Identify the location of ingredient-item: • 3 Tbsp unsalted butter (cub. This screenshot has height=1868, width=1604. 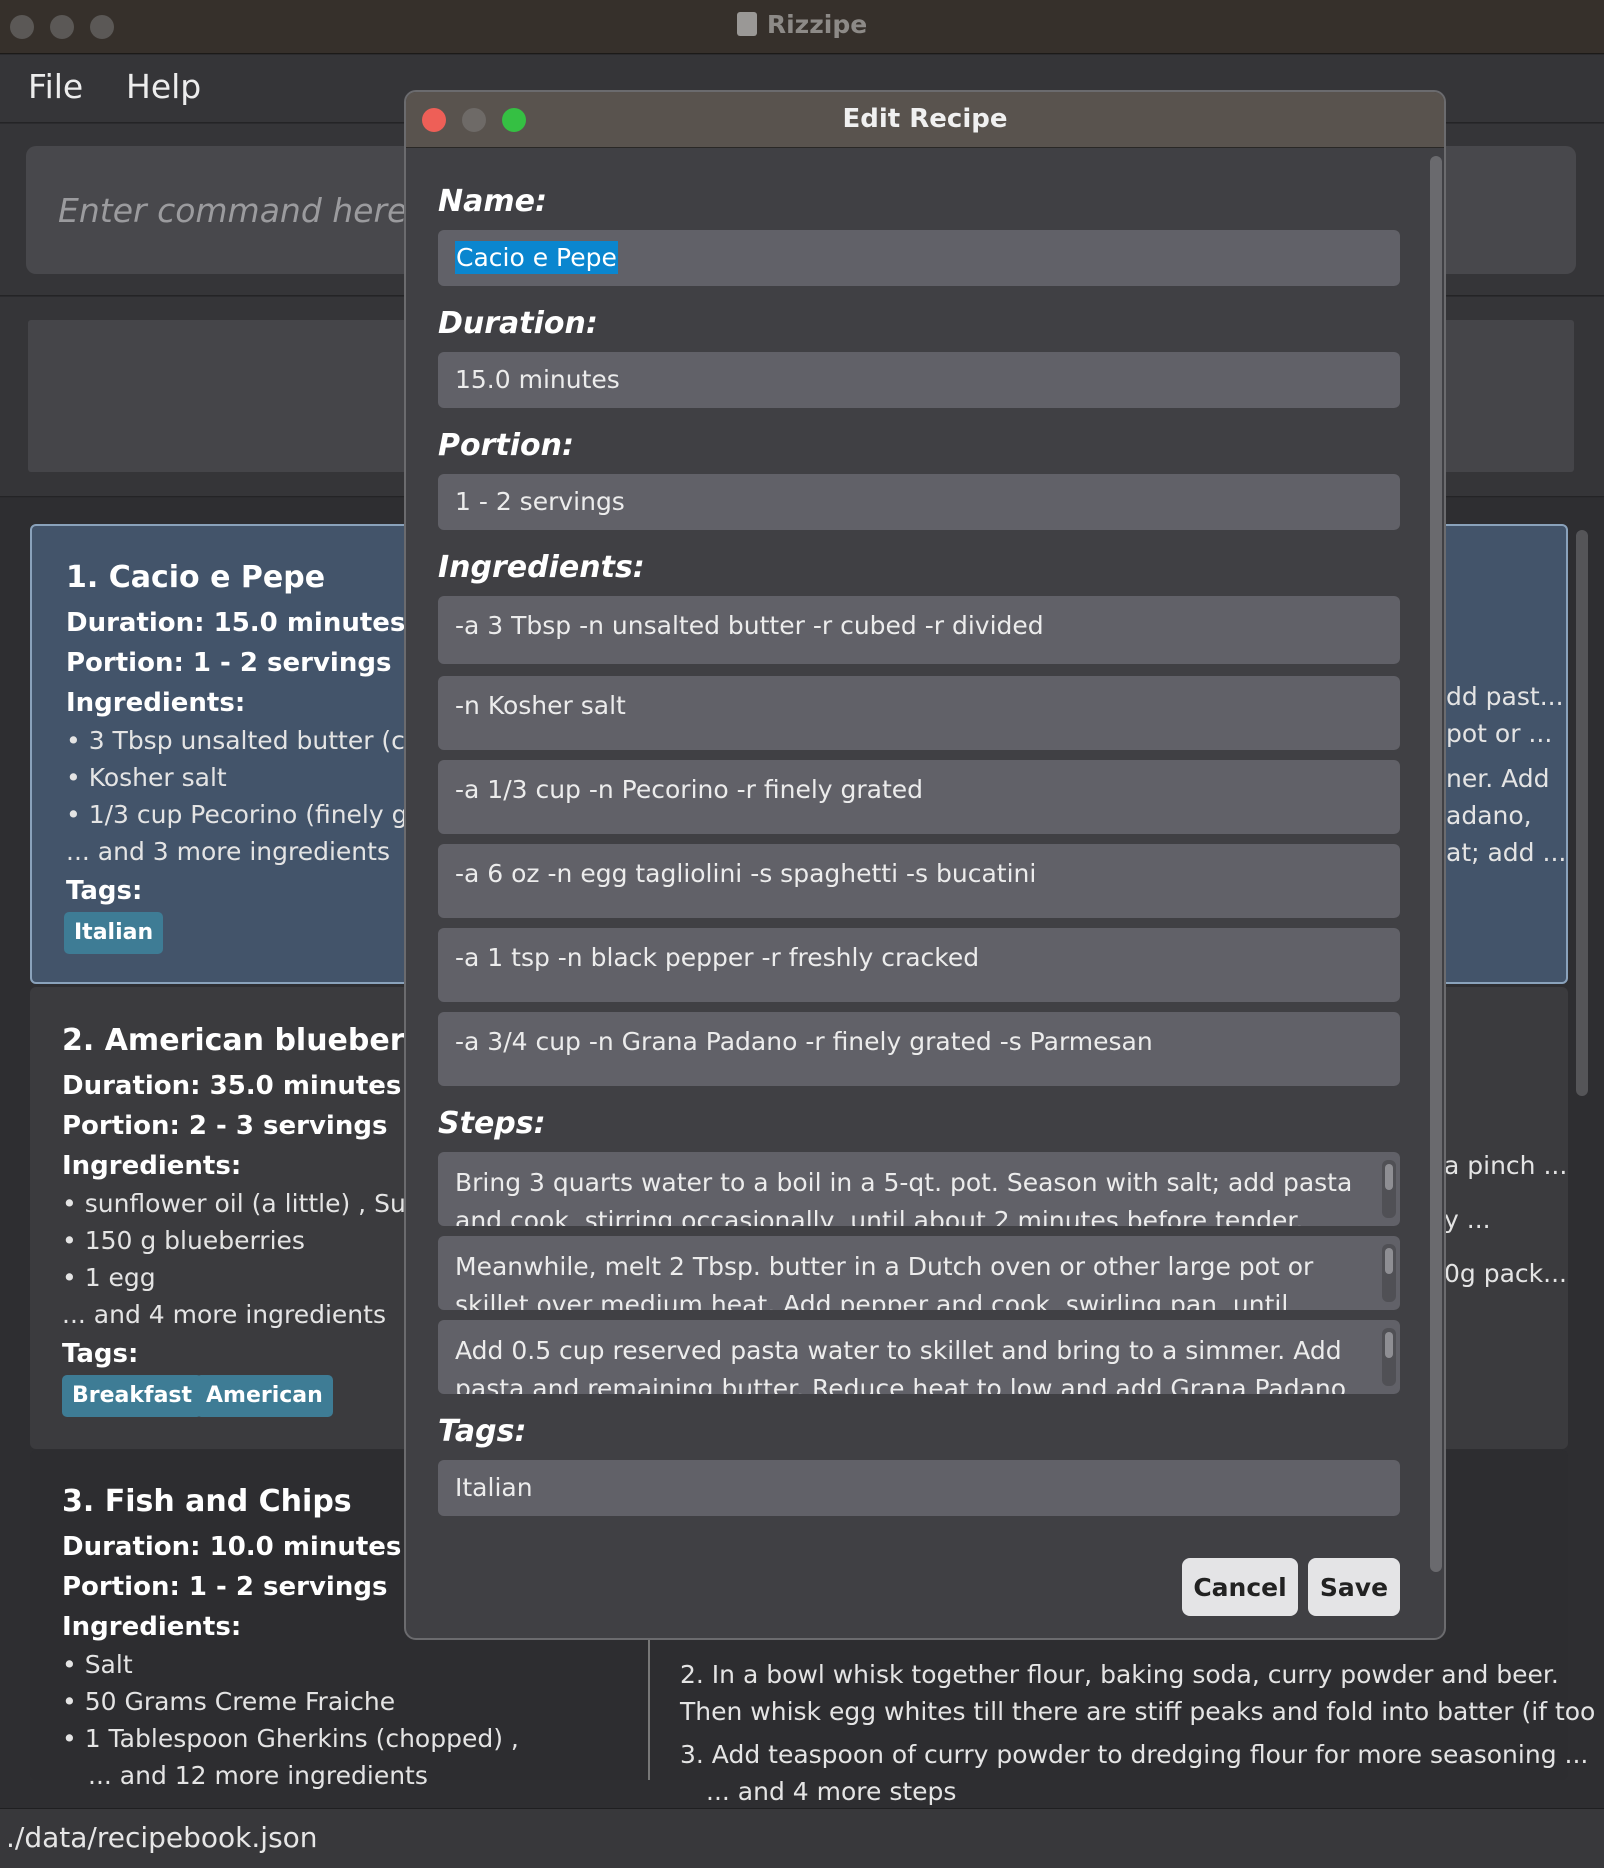
(251, 740).